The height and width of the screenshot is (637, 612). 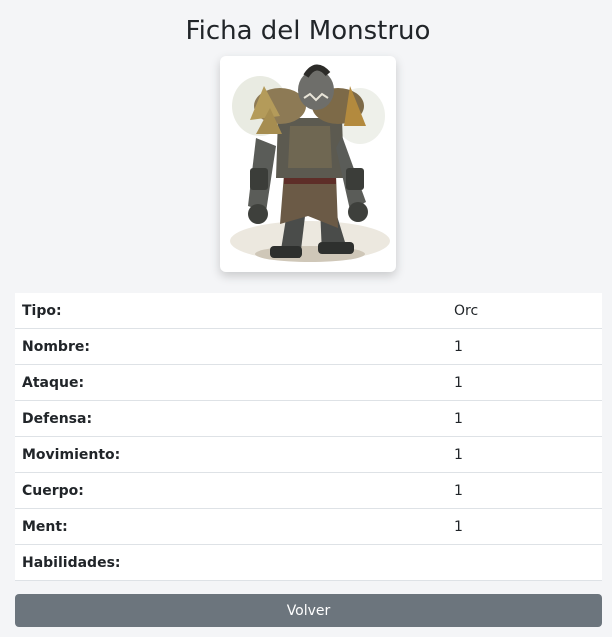 I want to click on table-row: Tipo: Orc, so click(x=308, y=311).